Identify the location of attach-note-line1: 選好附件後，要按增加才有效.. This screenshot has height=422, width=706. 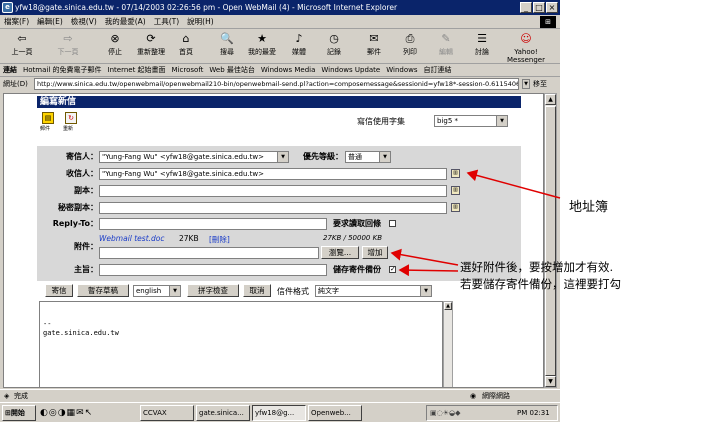
(537, 267).